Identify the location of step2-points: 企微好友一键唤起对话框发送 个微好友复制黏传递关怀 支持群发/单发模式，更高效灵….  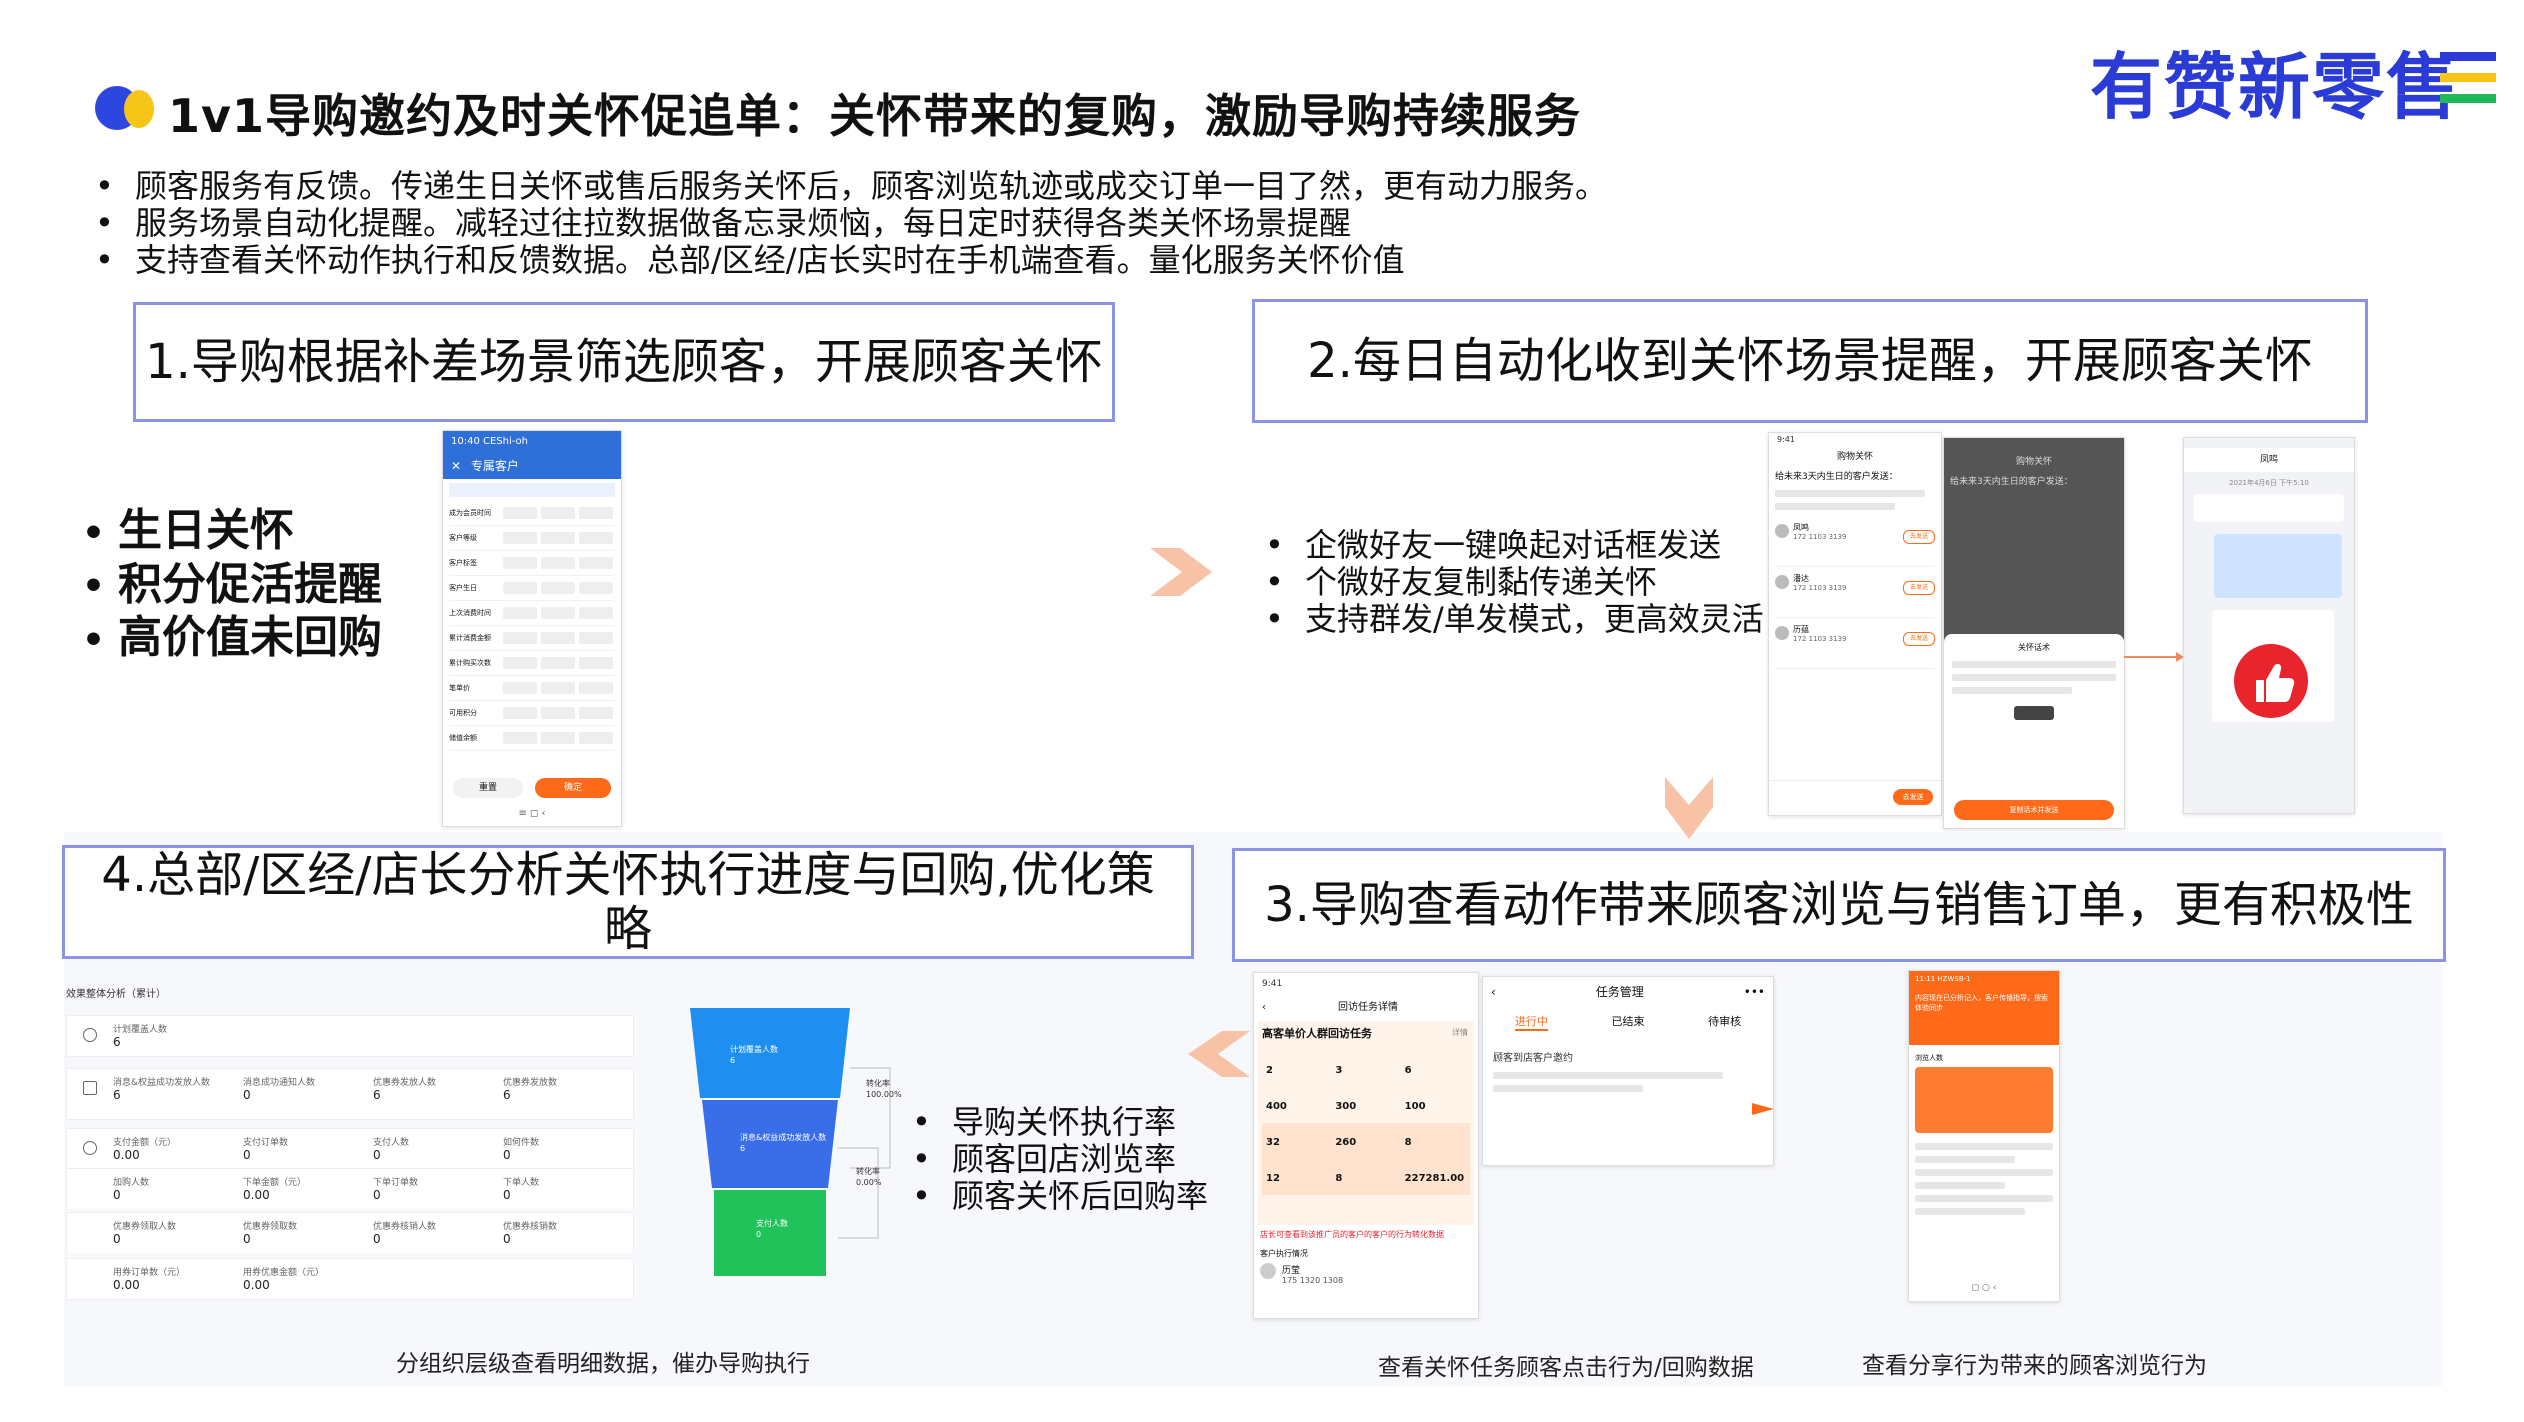
(1514, 582).